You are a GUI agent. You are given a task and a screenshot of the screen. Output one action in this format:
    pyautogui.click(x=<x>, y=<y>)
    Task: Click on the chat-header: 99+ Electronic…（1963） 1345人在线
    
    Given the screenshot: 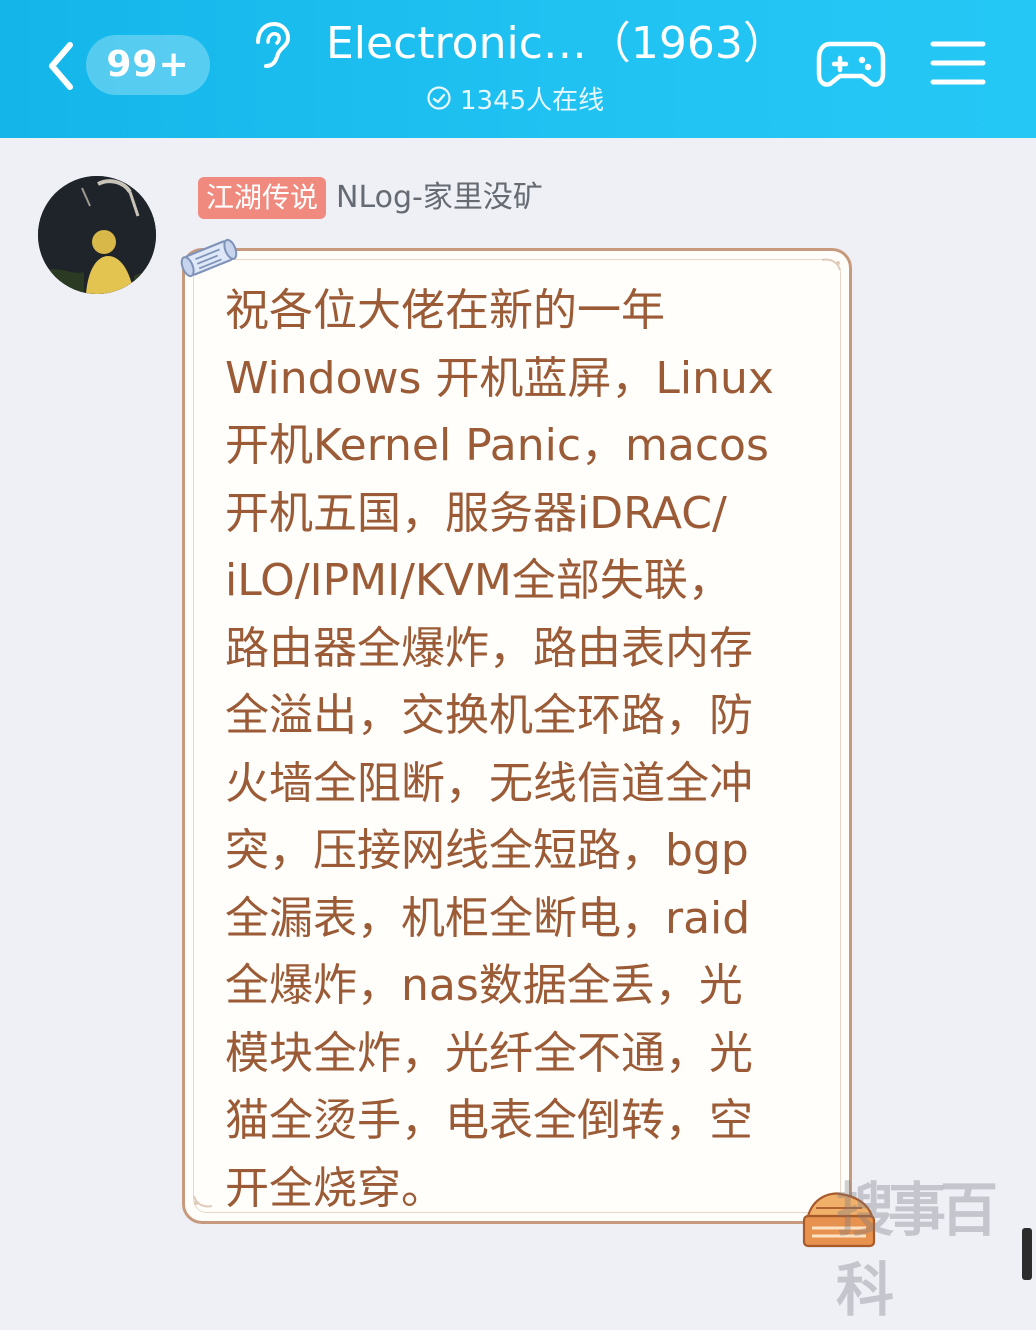 What is the action you would take?
    pyautogui.click(x=518, y=69)
    